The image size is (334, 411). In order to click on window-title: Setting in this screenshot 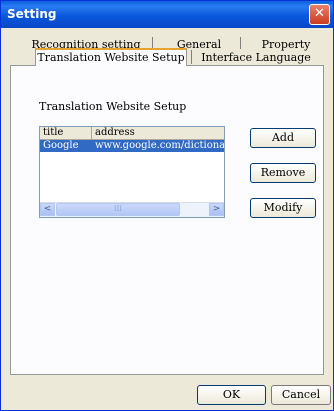, I will do `click(32, 14)`.